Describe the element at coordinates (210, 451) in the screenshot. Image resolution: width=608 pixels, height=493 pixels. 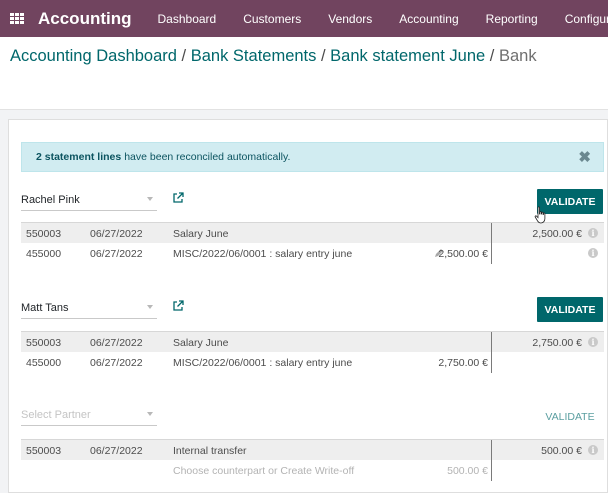
I see `line-label: Internal transfer` at that location.